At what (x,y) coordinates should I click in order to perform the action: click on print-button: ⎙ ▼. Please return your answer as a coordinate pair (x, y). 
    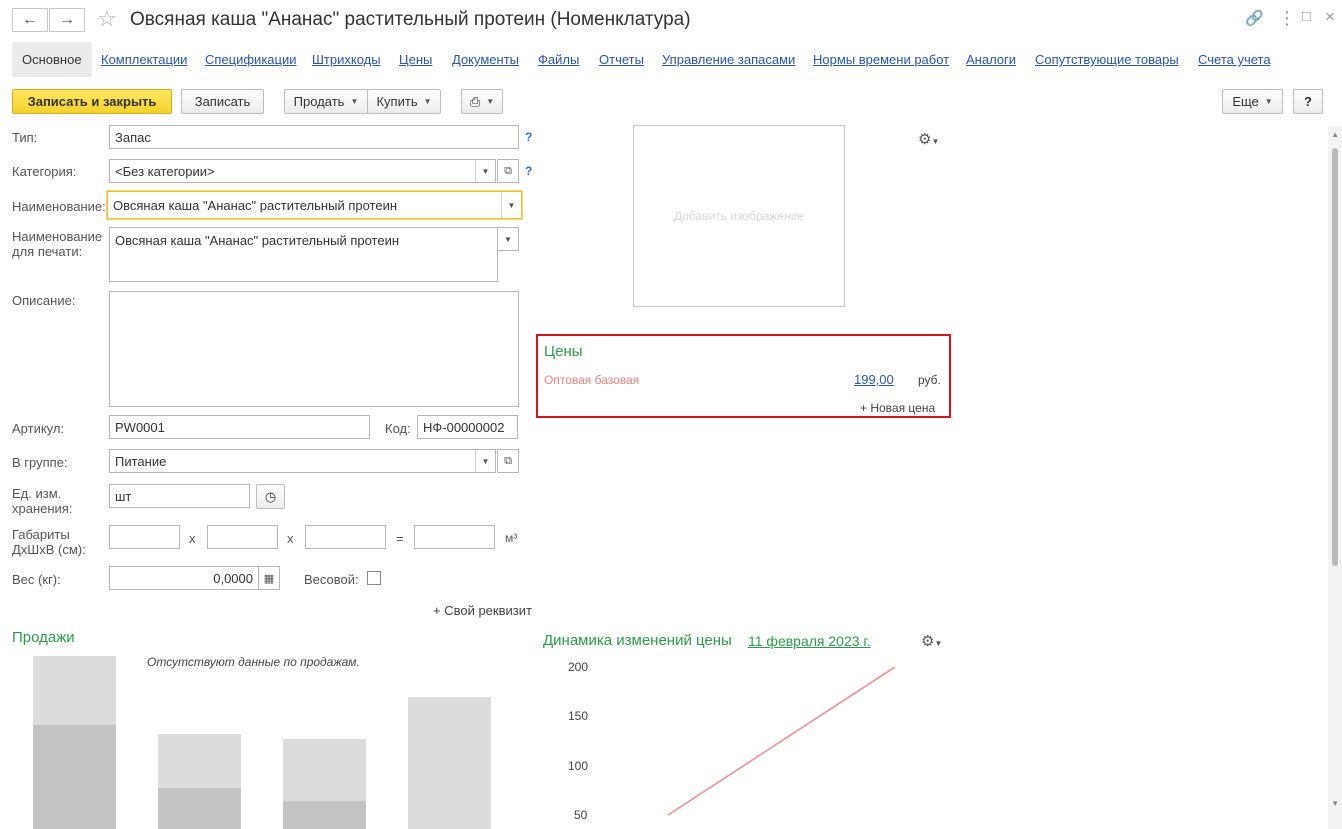
    Looking at the image, I should click on (482, 101).